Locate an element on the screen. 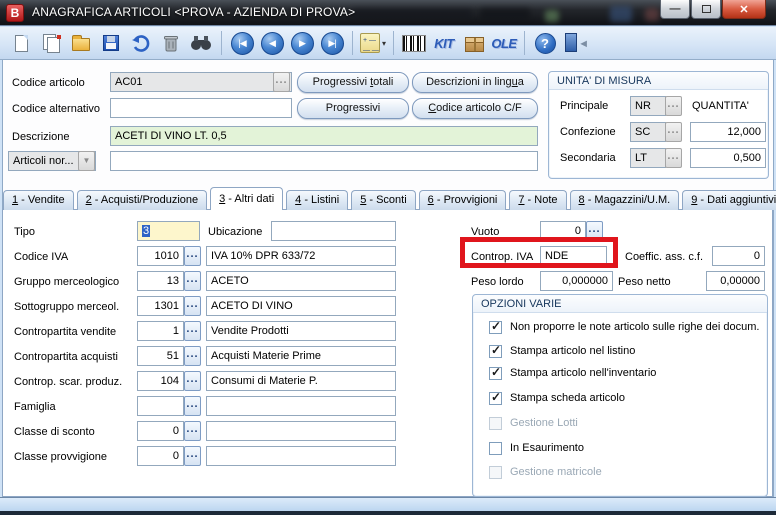 This screenshot has width=776, height=515. exit-button: ◄ is located at coordinates (575, 43).